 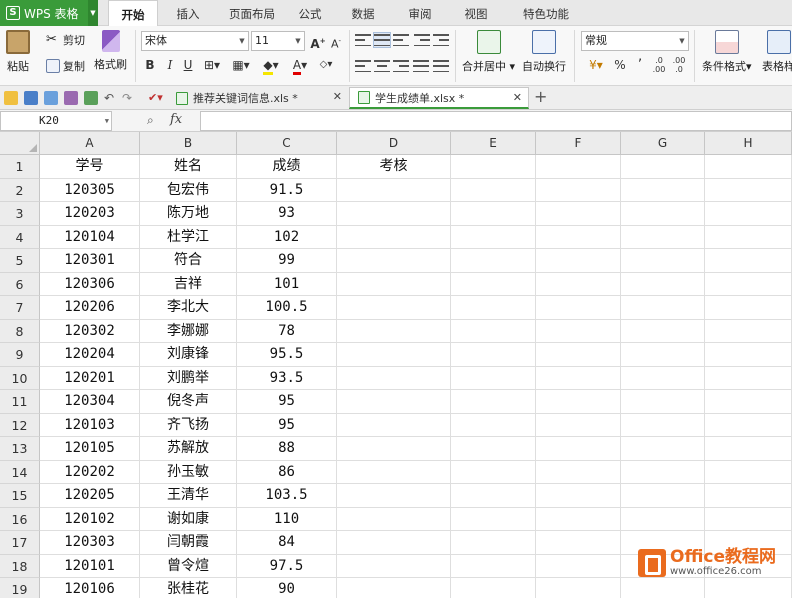 I want to click on tab-formulas: 公式, so click(x=310, y=13).